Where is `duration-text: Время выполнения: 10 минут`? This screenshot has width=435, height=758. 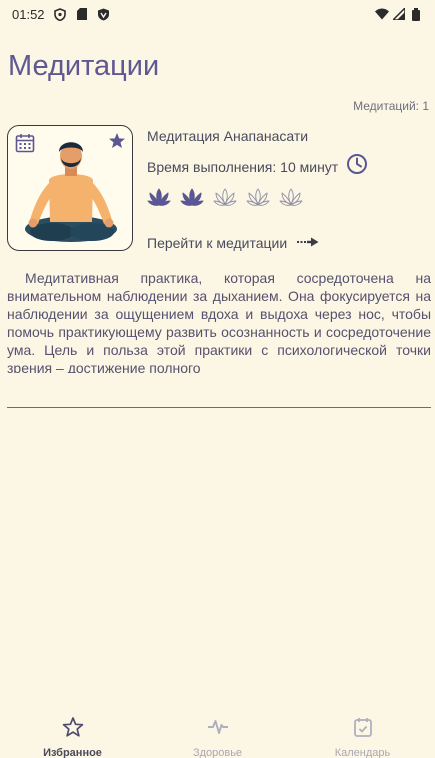 duration-text: Время выполнения: 10 минут is located at coordinates (243, 166).